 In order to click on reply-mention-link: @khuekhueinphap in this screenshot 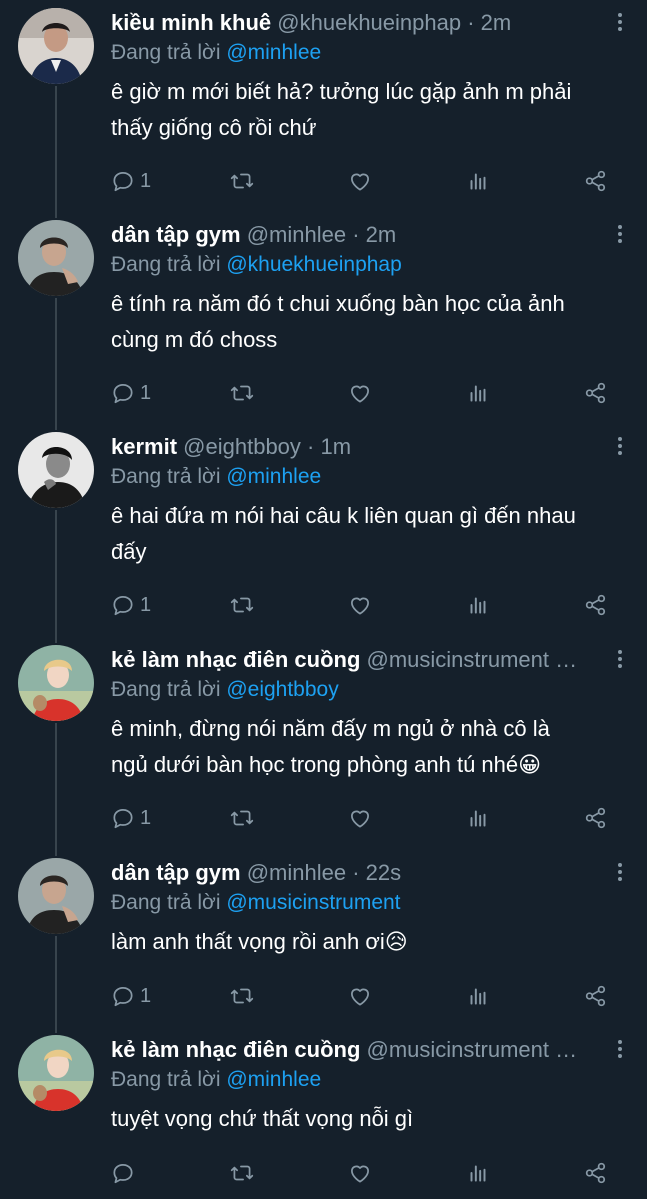, I will do `click(313, 264)`.